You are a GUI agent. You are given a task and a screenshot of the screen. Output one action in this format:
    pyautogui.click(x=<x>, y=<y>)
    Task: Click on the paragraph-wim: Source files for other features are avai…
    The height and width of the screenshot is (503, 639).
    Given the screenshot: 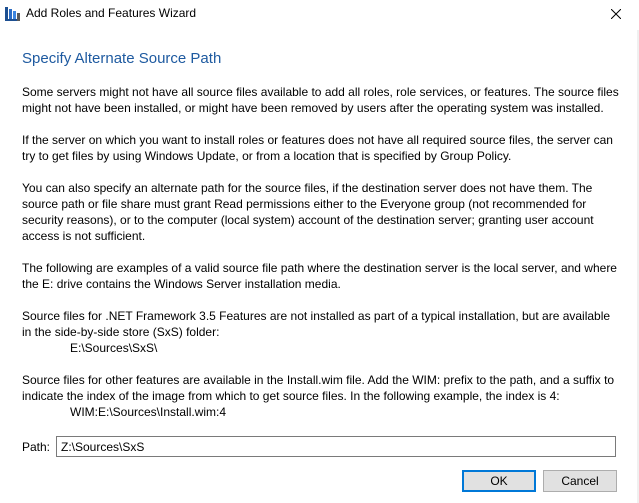 What is the action you would take?
    pyautogui.click(x=318, y=388)
    